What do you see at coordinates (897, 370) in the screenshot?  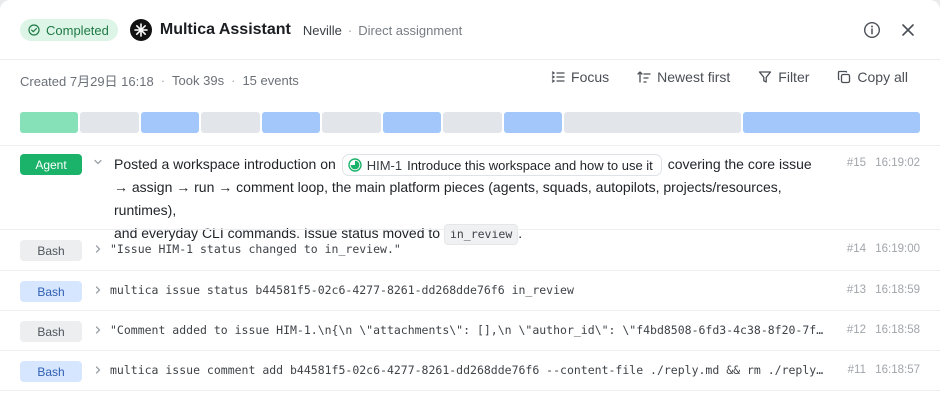 I see `event-time: 16:18:57` at bounding box center [897, 370].